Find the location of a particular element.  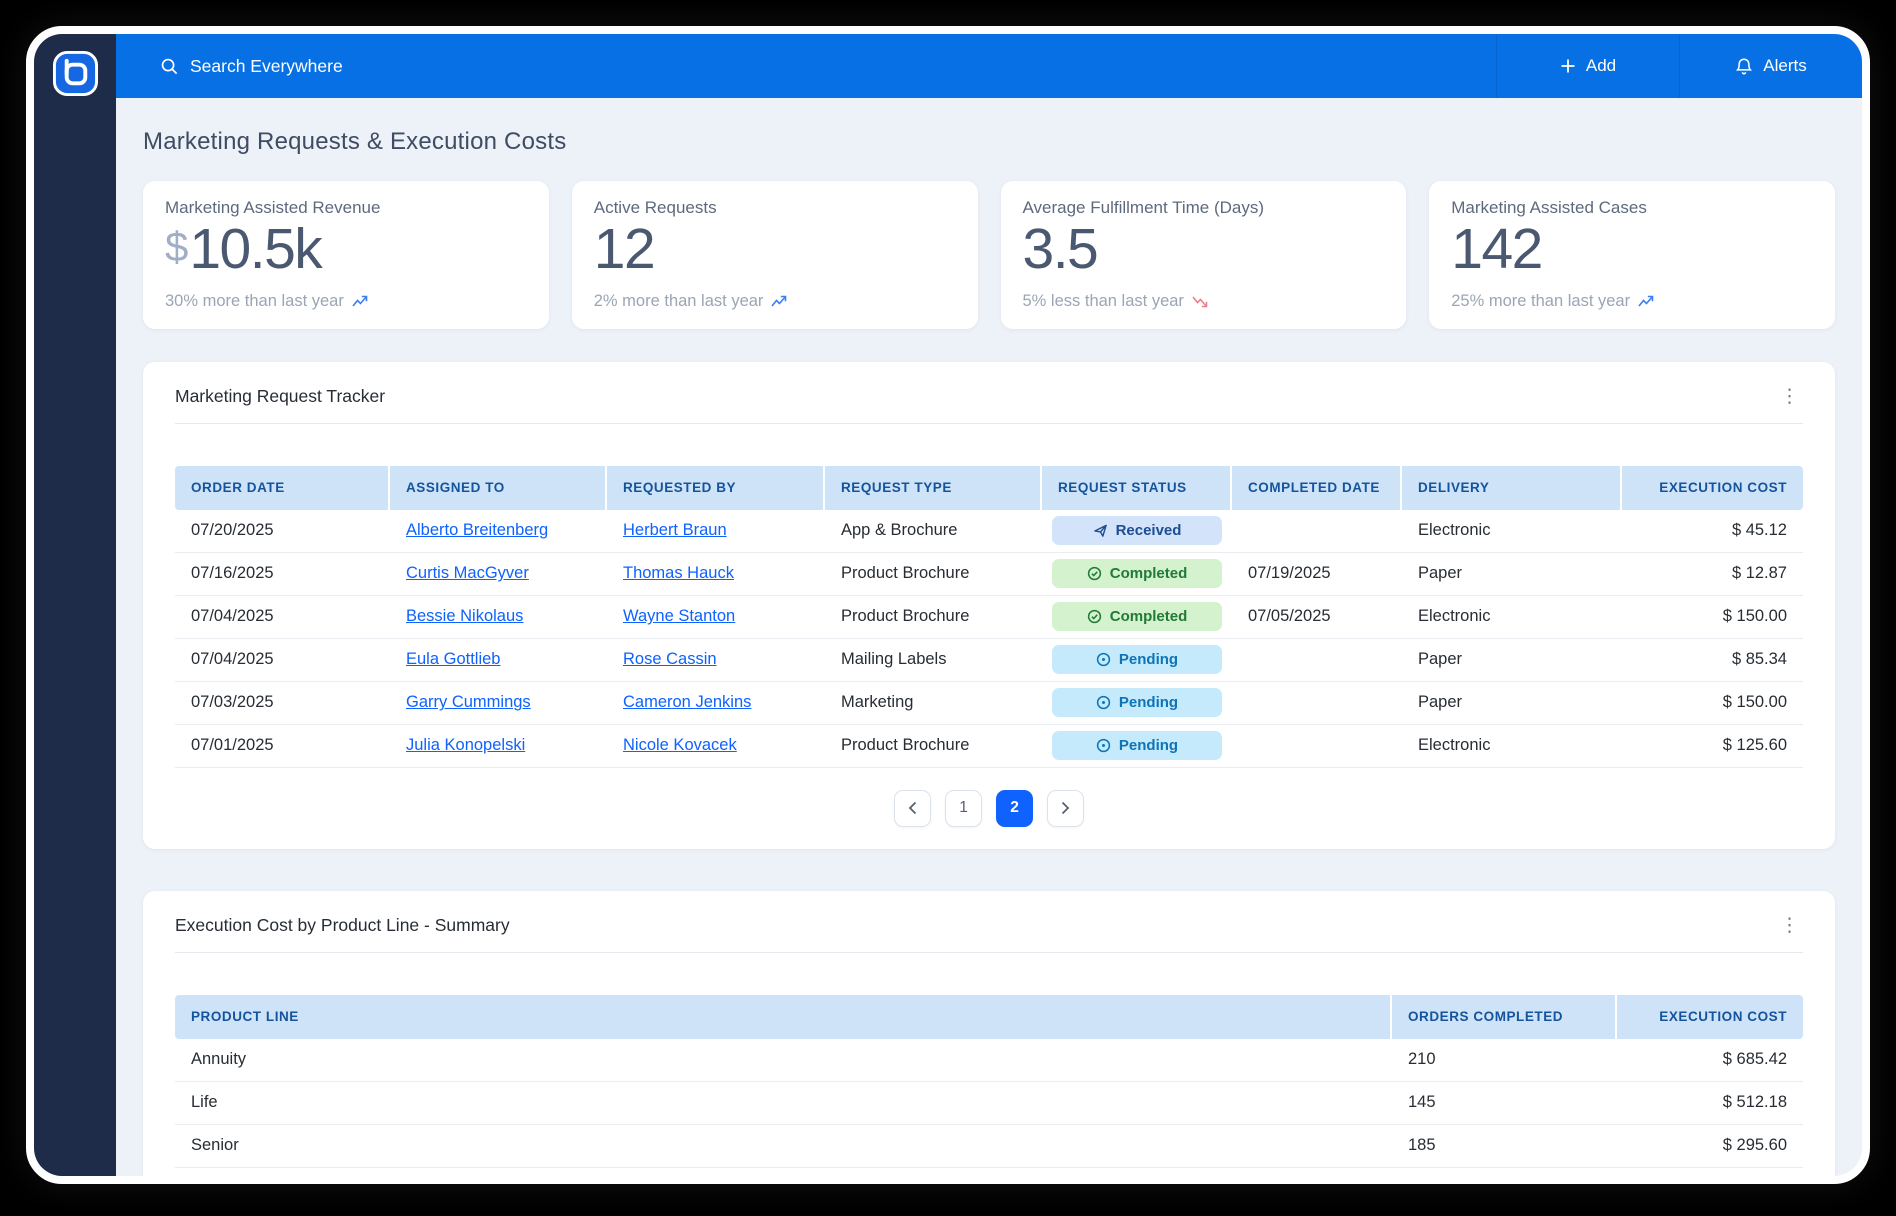

kpi-delta: 25% more than last year is located at coordinates (1632, 301).